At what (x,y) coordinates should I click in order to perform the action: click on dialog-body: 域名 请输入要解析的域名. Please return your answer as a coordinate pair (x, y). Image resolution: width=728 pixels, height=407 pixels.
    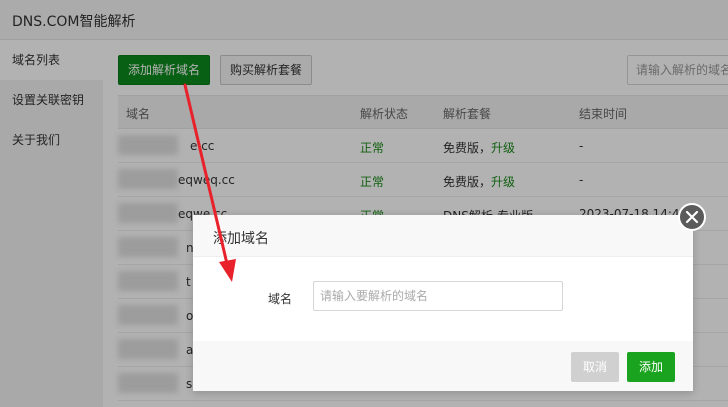
    Looking at the image, I should click on (443, 299).